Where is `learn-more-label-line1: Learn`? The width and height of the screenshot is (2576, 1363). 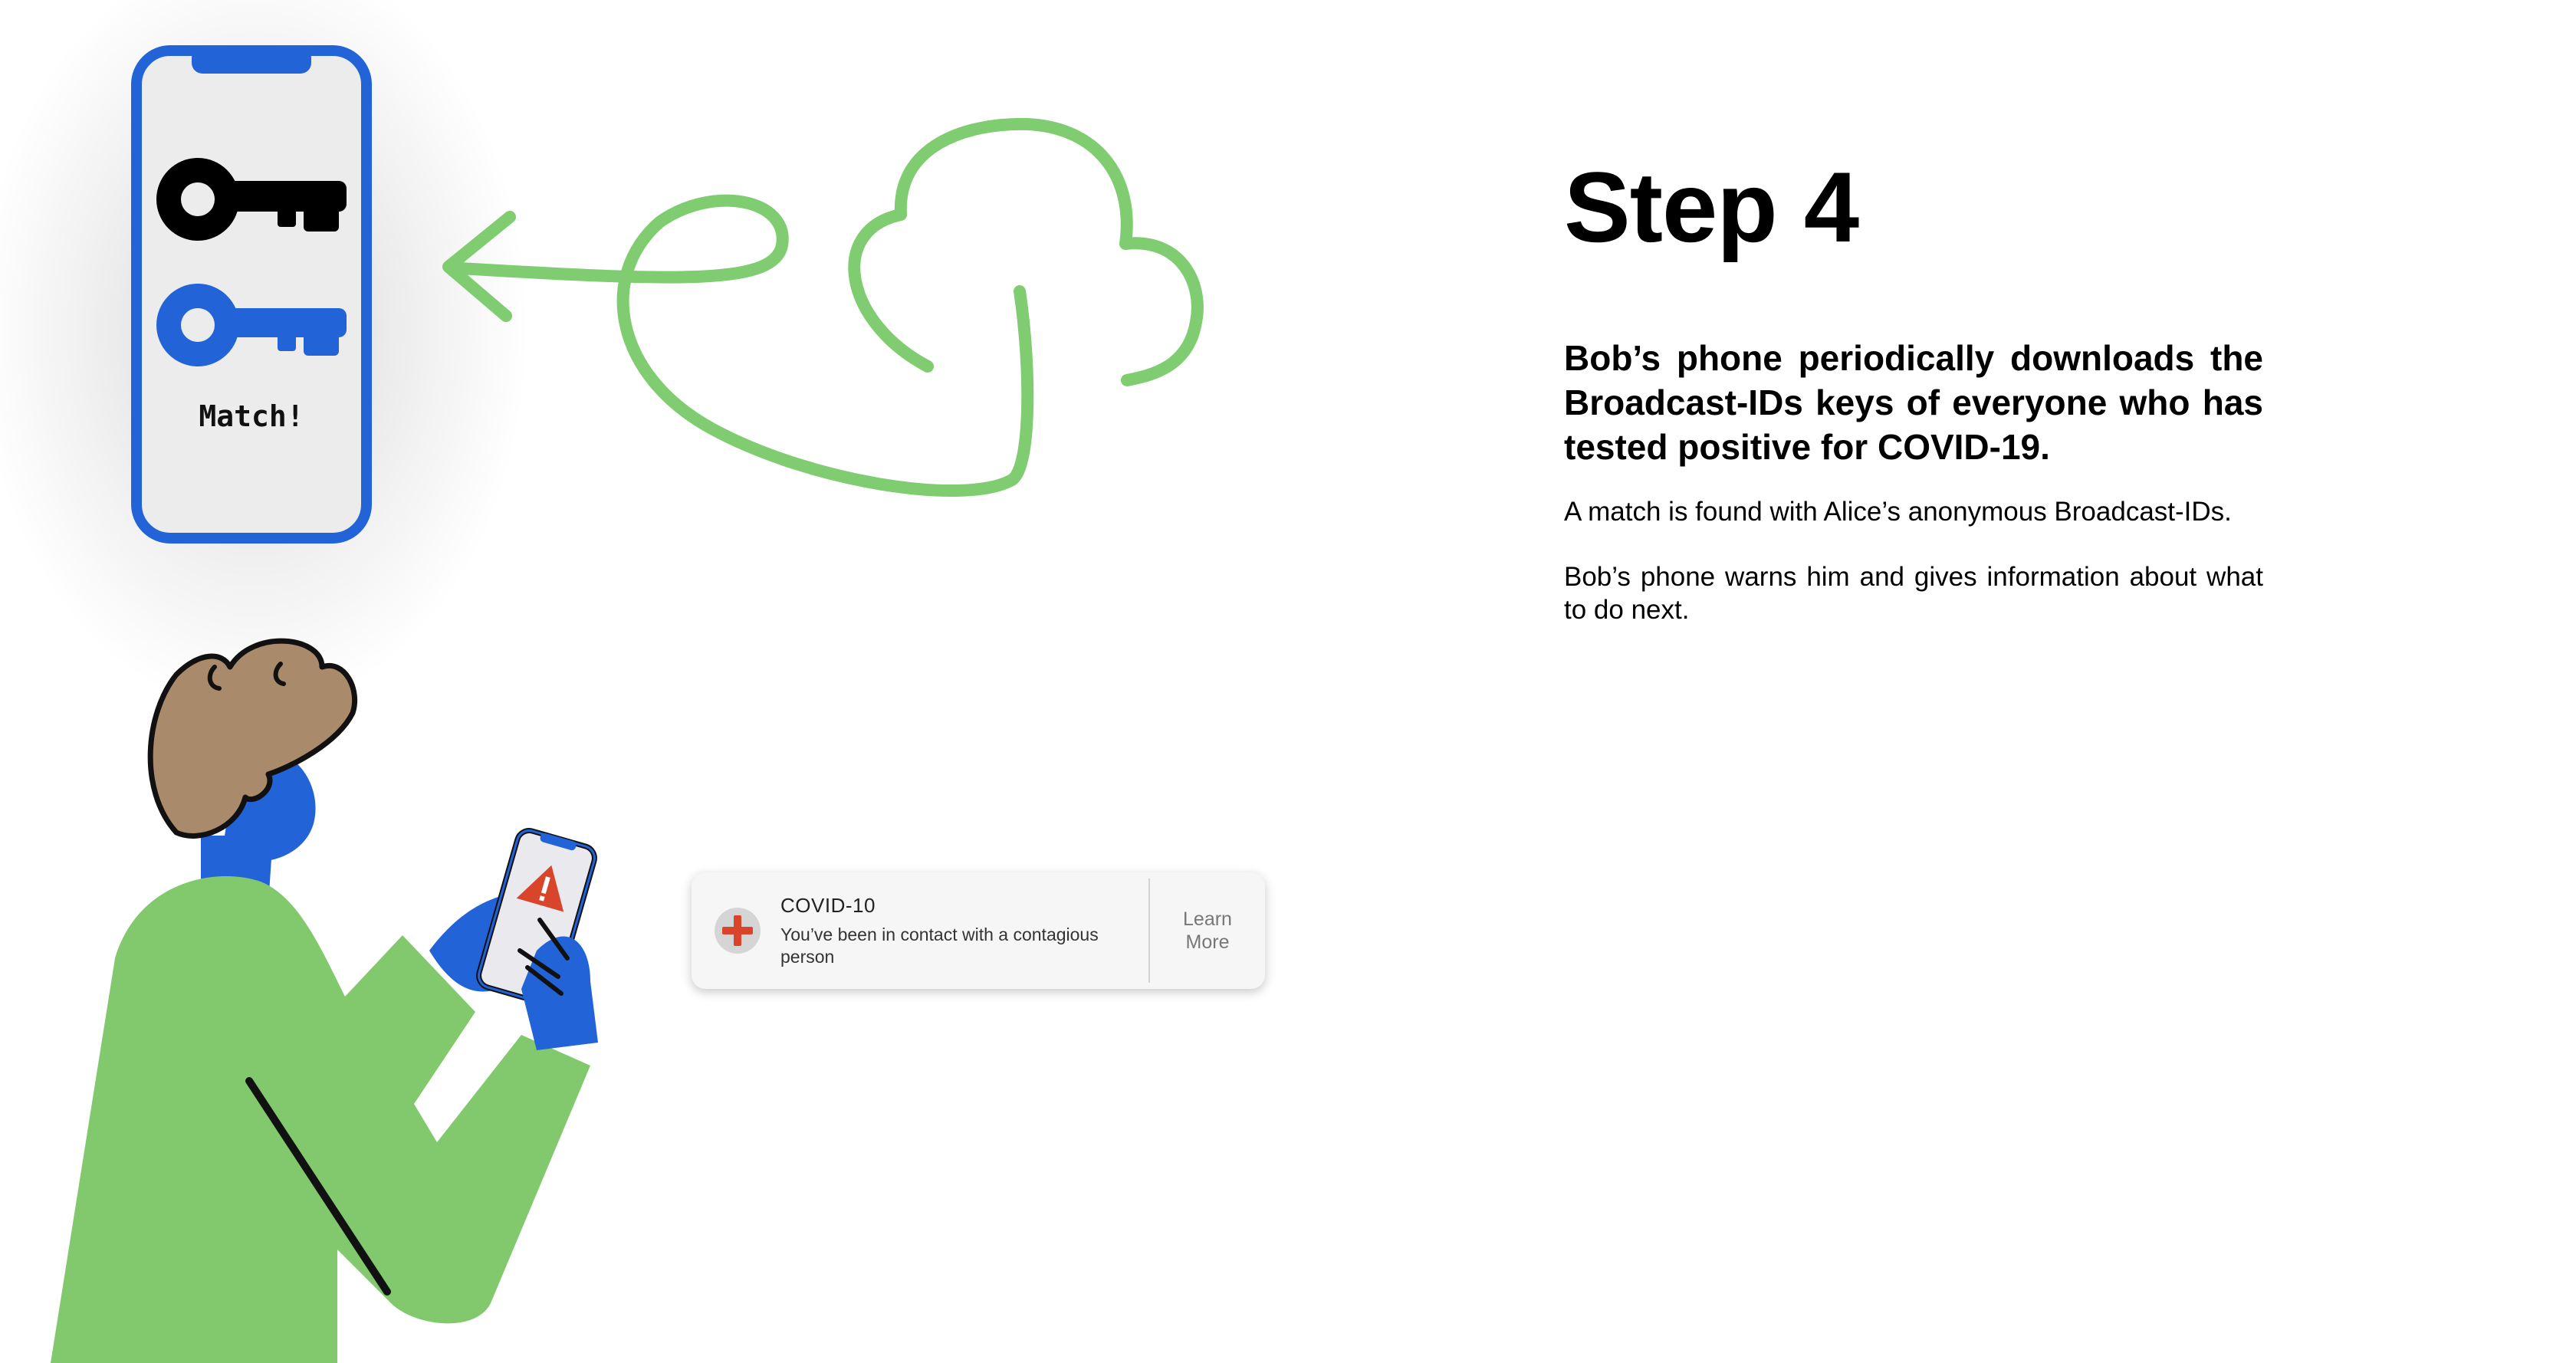 learn-more-label-line1: Learn is located at coordinates (1207, 919).